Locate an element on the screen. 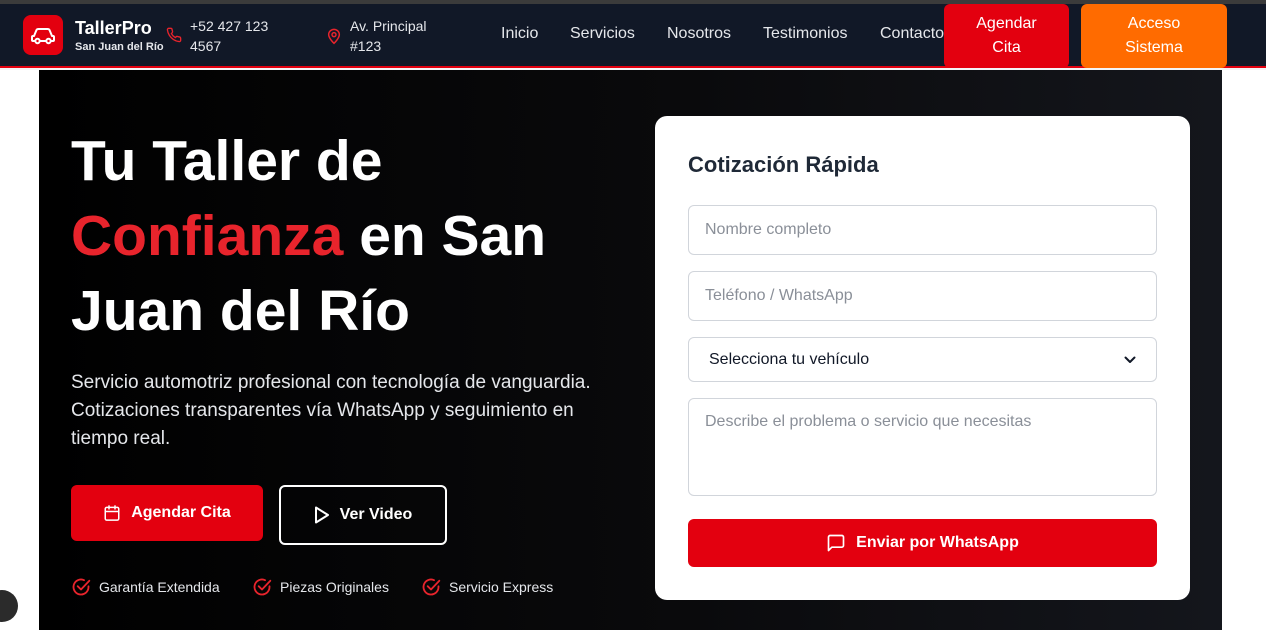  phone-icon is located at coordinates (174, 35).